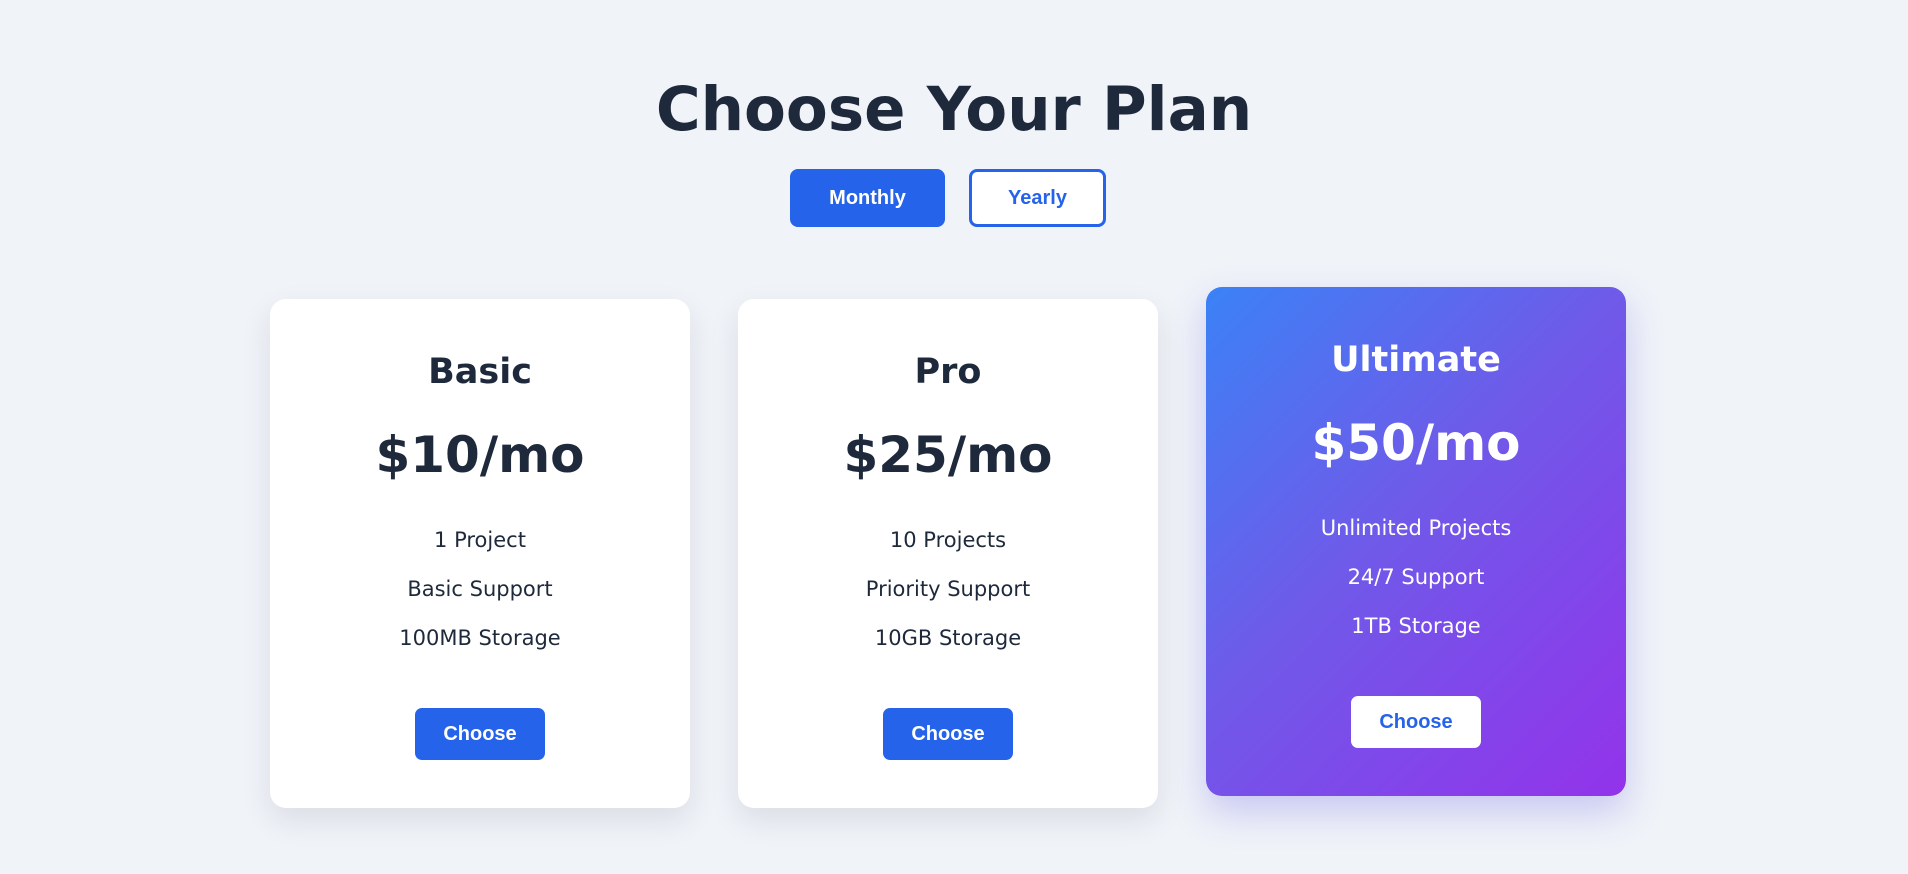 The width and height of the screenshot is (1908, 874). Describe the element at coordinates (480, 638) in the screenshot. I see `plan-feature: 100MB Storage` at that location.